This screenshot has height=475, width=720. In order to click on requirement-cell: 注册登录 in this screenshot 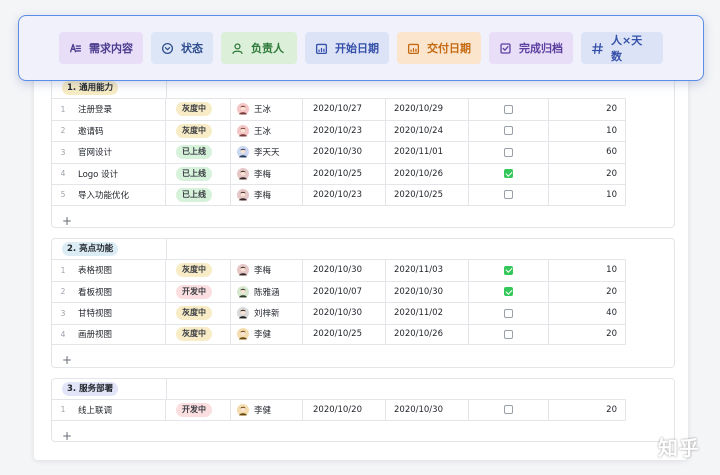, I will do `click(120, 109)`.